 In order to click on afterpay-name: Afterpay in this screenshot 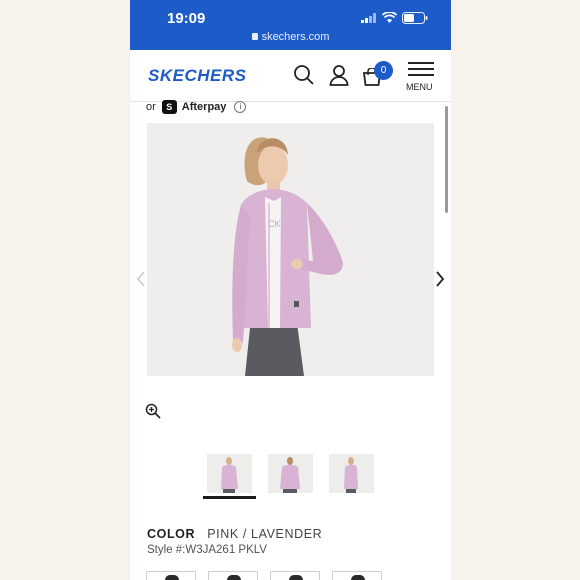, I will do `click(204, 107)`.